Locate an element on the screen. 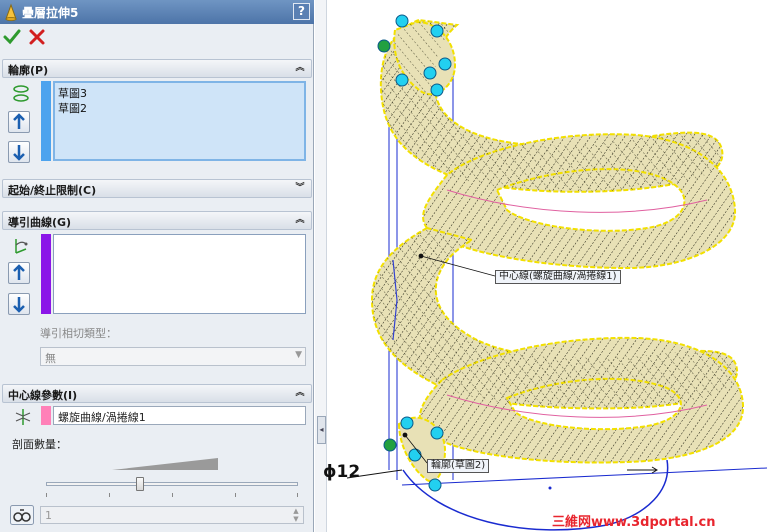 The height and width of the screenshot is (532, 769). sections-count-spinner: 1 ▲ ▼ is located at coordinates (172, 515).